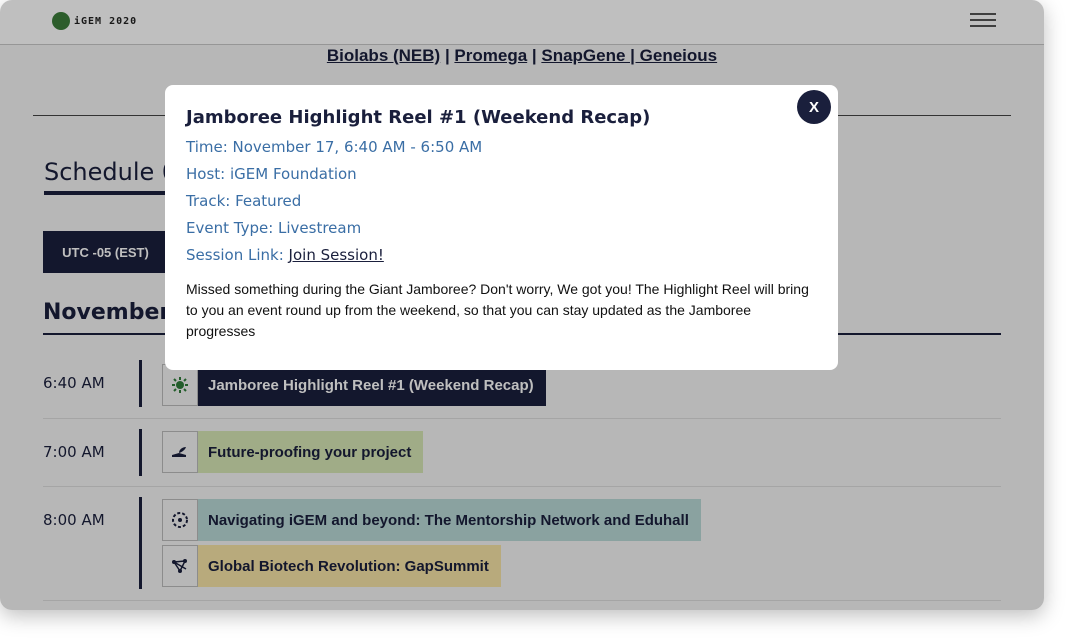 This screenshot has height=640, width=1074. Describe the element at coordinates (271, 174) in the screenshot. I see `modal-host: Host: iGEM Foundation` at that location.